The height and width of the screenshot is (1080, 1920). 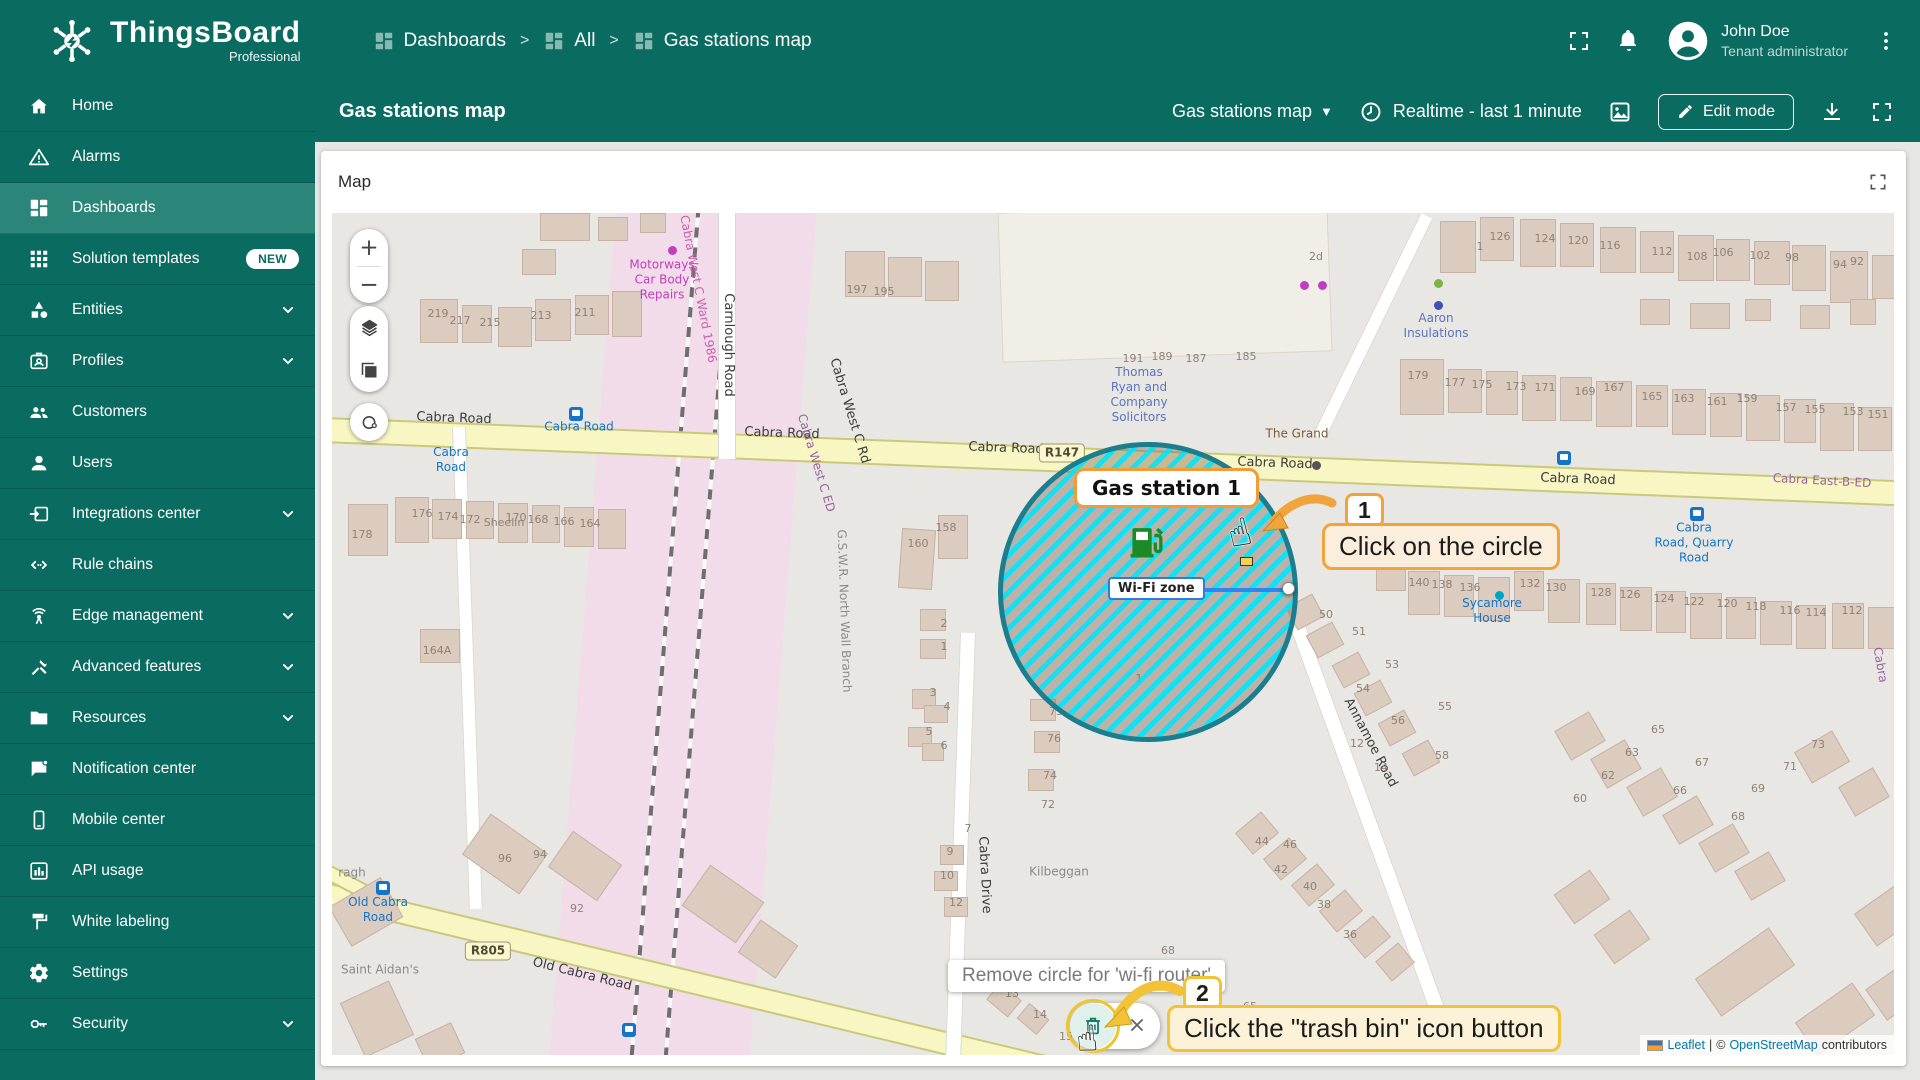 What do you see at coordinates (39, 616) in the screenshot?
I see `edge-icon` at bounding box center [39, 616].